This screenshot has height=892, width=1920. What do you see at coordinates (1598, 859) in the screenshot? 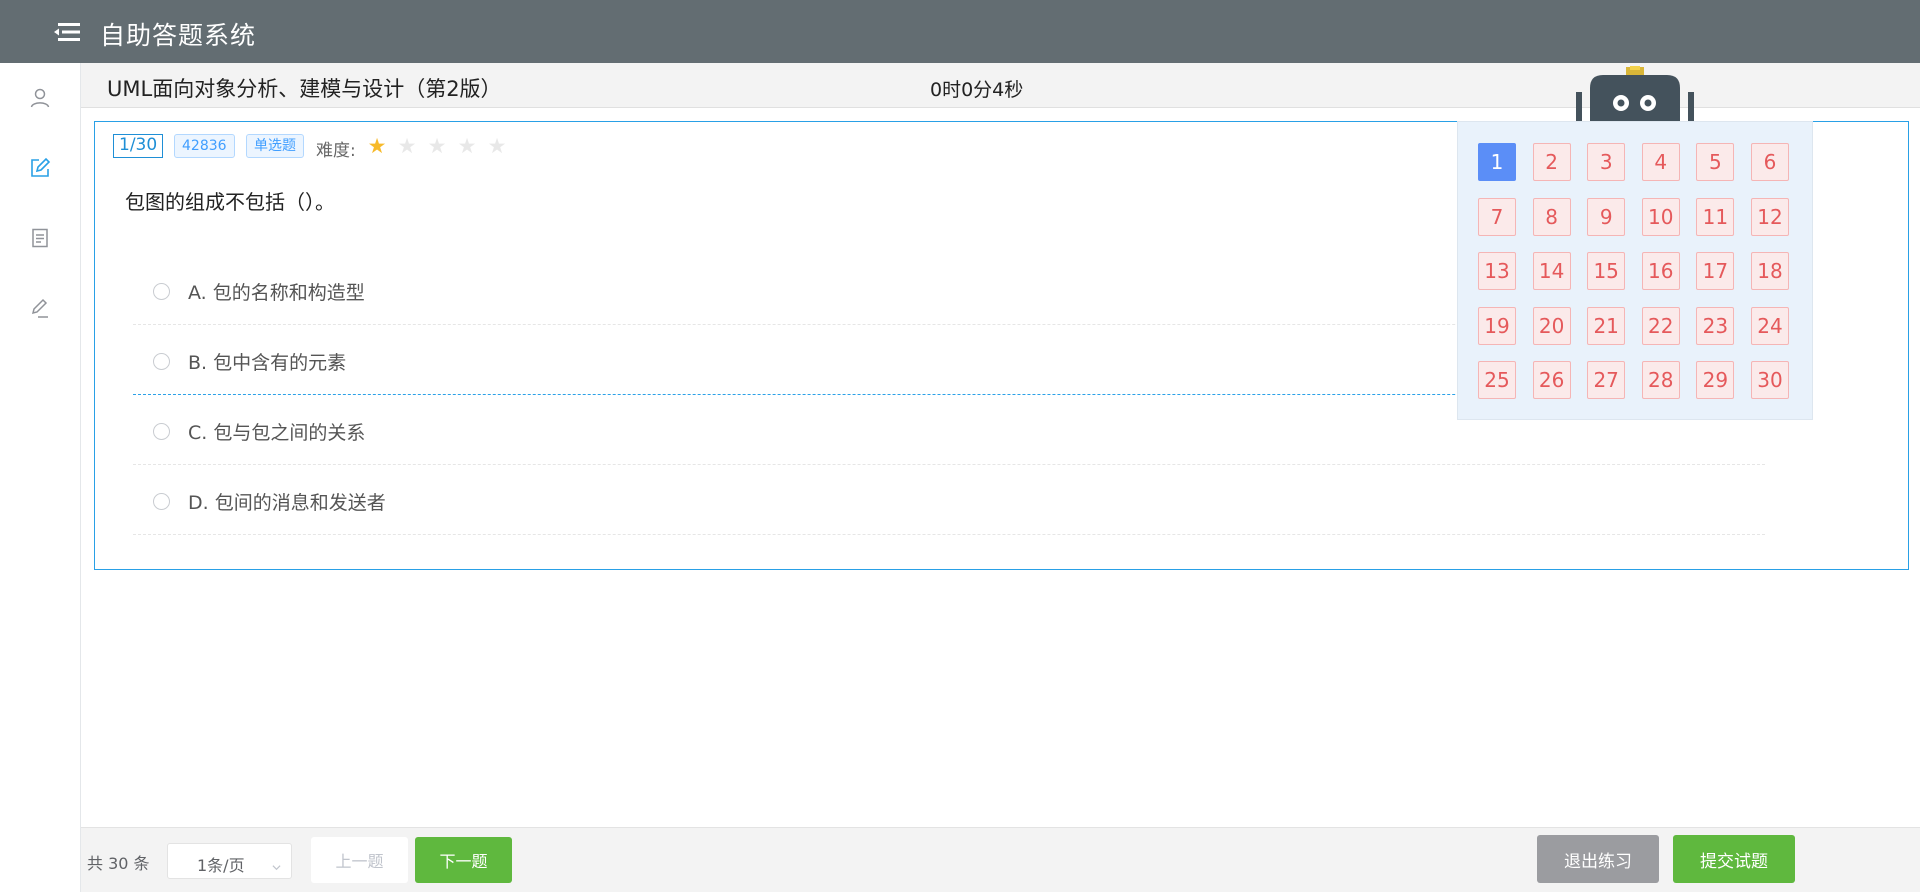
I see `exit-practice-button: 退出练习` at bounding box center [1598, 859].